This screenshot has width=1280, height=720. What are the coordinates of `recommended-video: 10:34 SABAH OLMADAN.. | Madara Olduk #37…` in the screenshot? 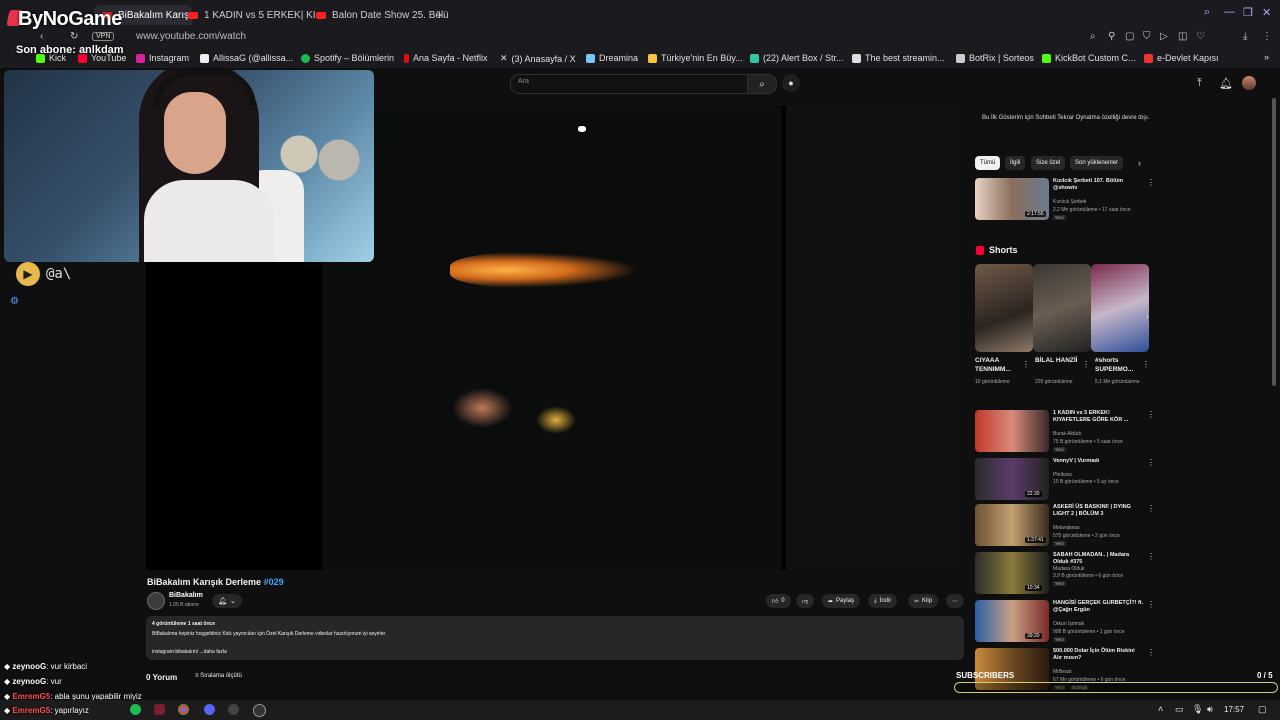 It's located at (1065, 574).